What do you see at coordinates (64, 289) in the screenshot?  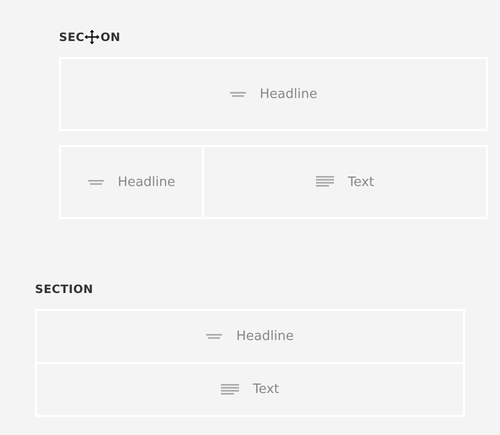 I see `section-label: SECTION` at bounding box center [64, 289].